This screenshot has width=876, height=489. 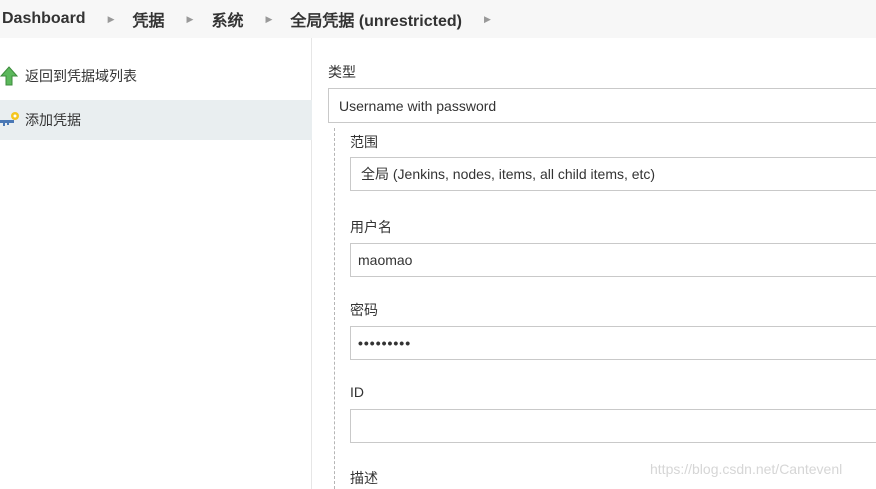 I want to click on sidebar-item-label: 添加凭据, so click(x=53, y=120).